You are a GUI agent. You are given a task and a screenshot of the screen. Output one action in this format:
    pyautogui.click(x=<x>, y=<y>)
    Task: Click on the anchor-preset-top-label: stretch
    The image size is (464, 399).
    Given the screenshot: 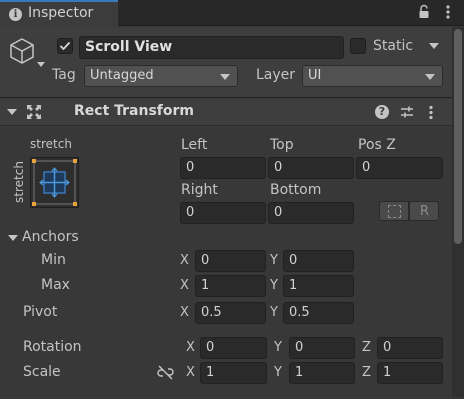 What is the action you would take?
    pyautogui.click(x=51, y=144)
    